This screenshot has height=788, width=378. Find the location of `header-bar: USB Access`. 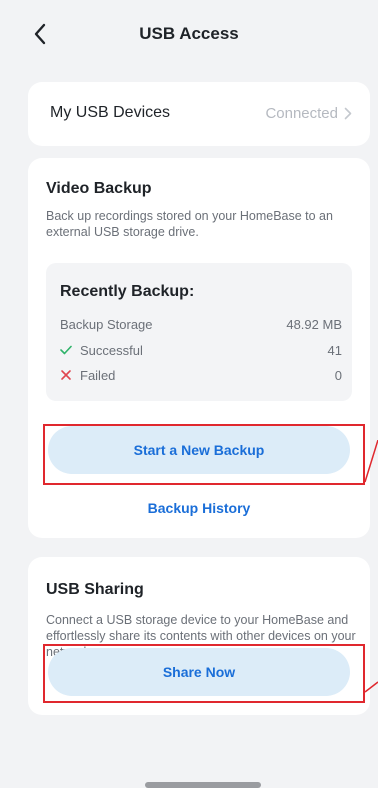

header-bar: USB Access is located at coordinates (189, 35).